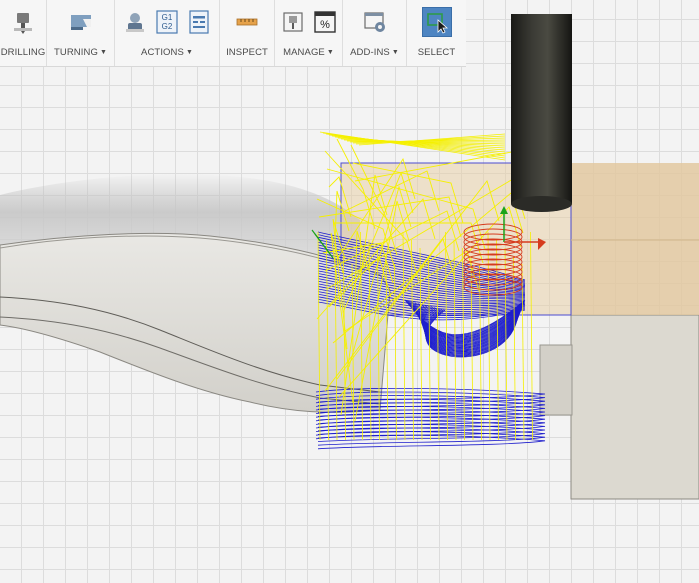 The height and width of the screenshot is (583, 699). I want to click on toolbar-group-turning: TURNING ▼, so click(81, 33).